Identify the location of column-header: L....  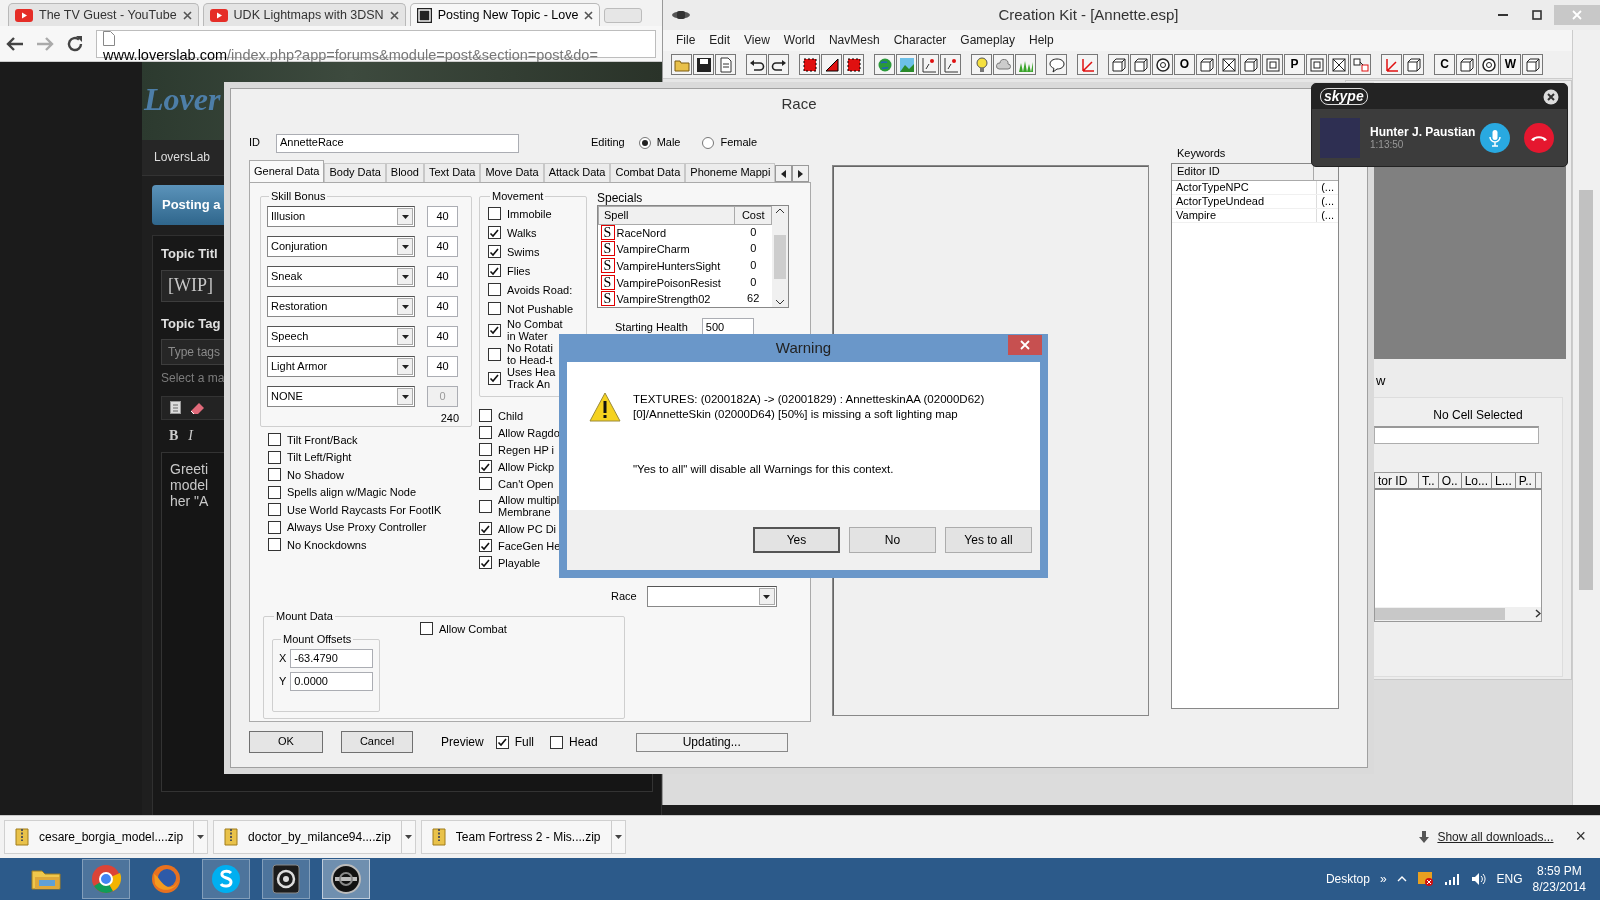
(1504, 480).